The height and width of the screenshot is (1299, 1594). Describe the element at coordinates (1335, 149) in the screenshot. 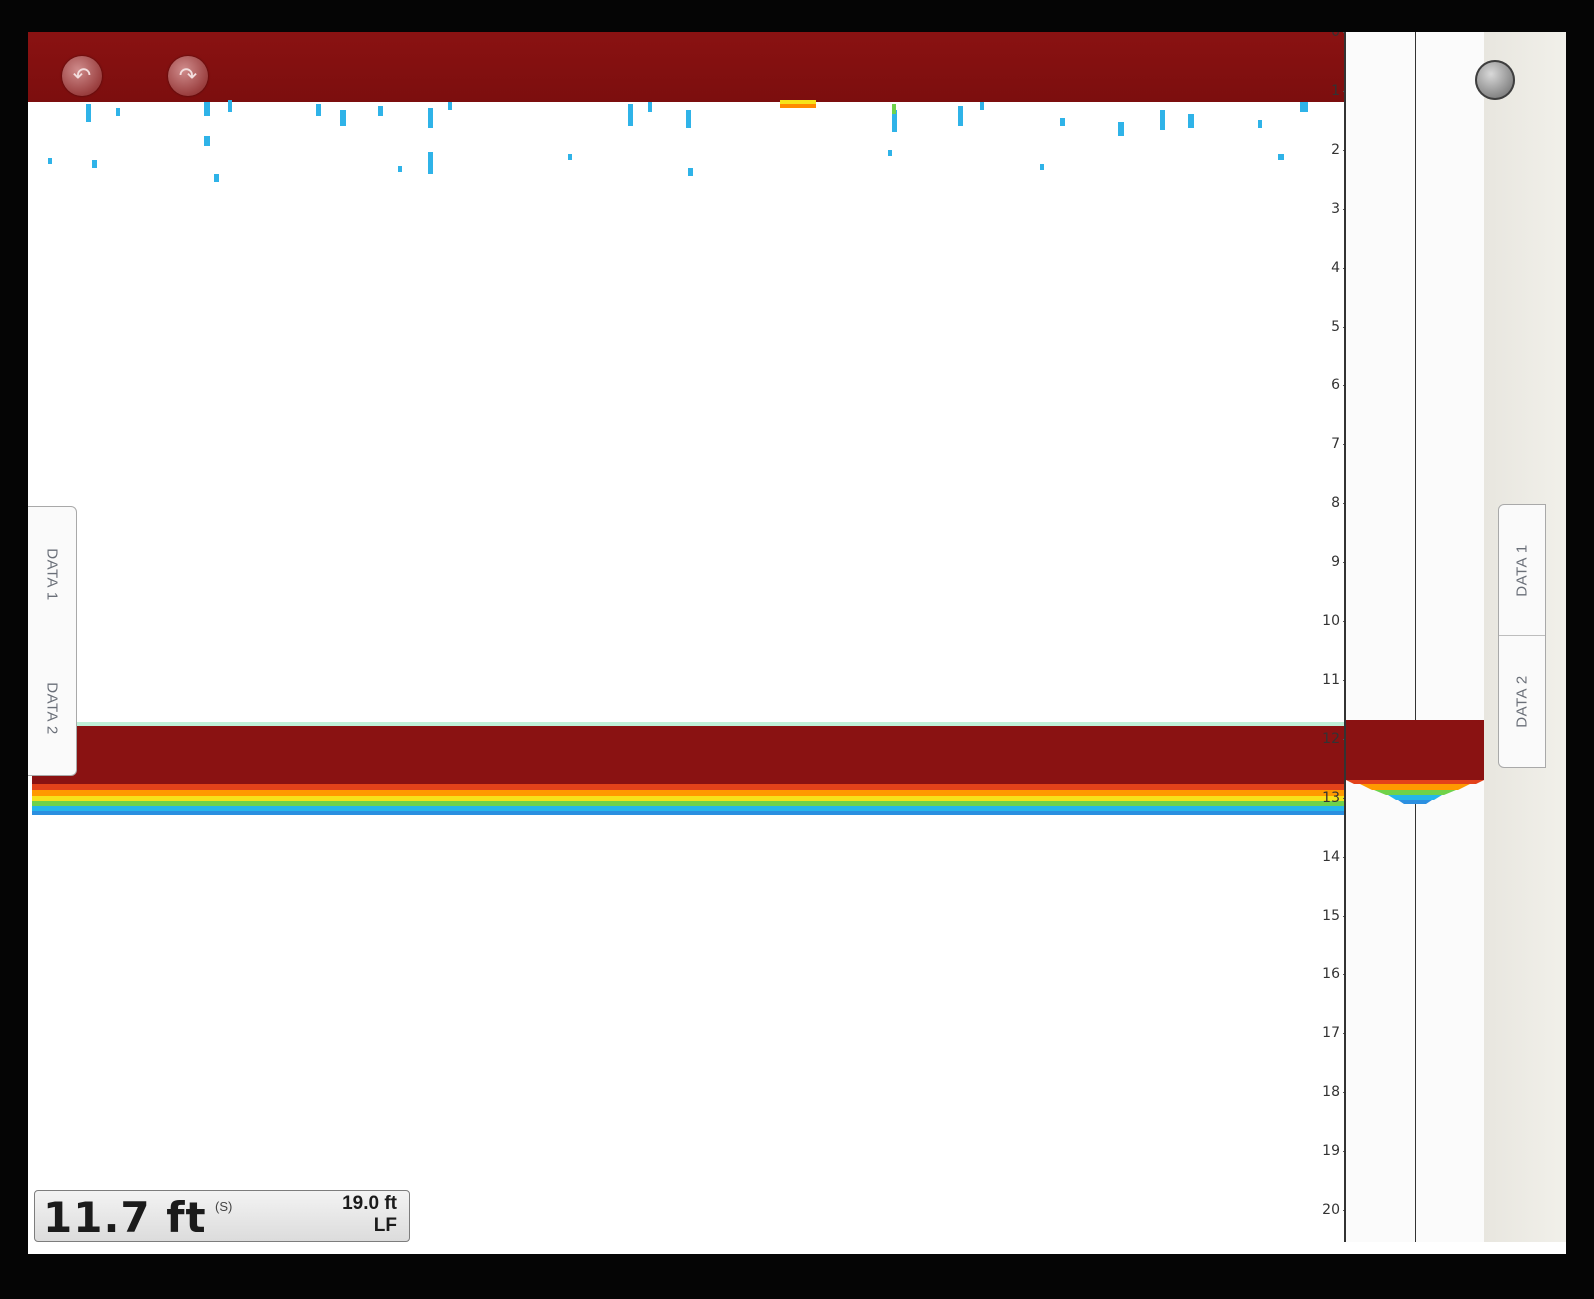

I see `depth-tick-label: 2` at that location.